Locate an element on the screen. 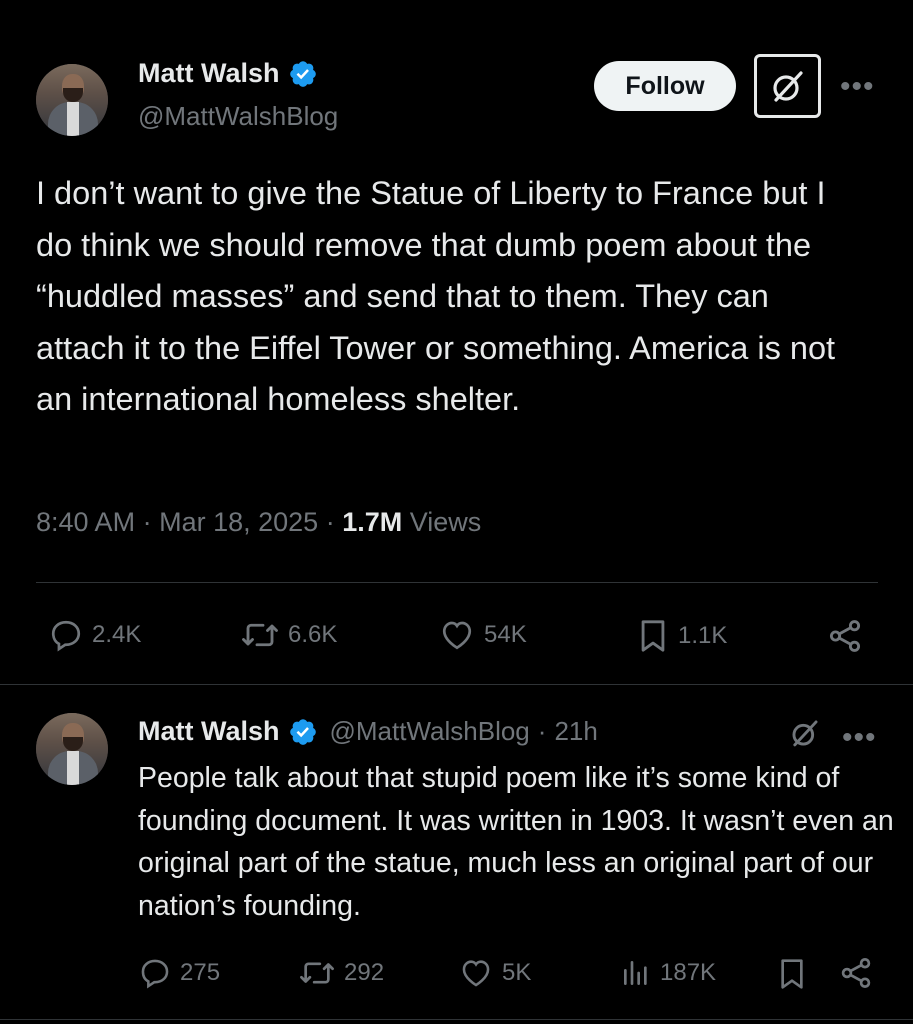 This screenshot has height=1024, width=913. bookmark-count: 1.1K is located at coordinates (703, 635).